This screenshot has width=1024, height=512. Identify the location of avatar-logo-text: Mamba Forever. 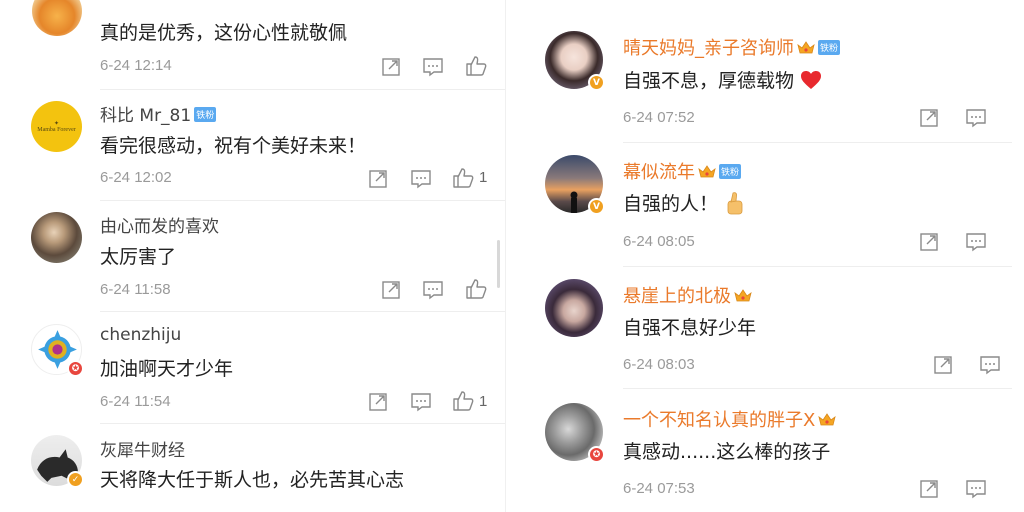
(56, 130).